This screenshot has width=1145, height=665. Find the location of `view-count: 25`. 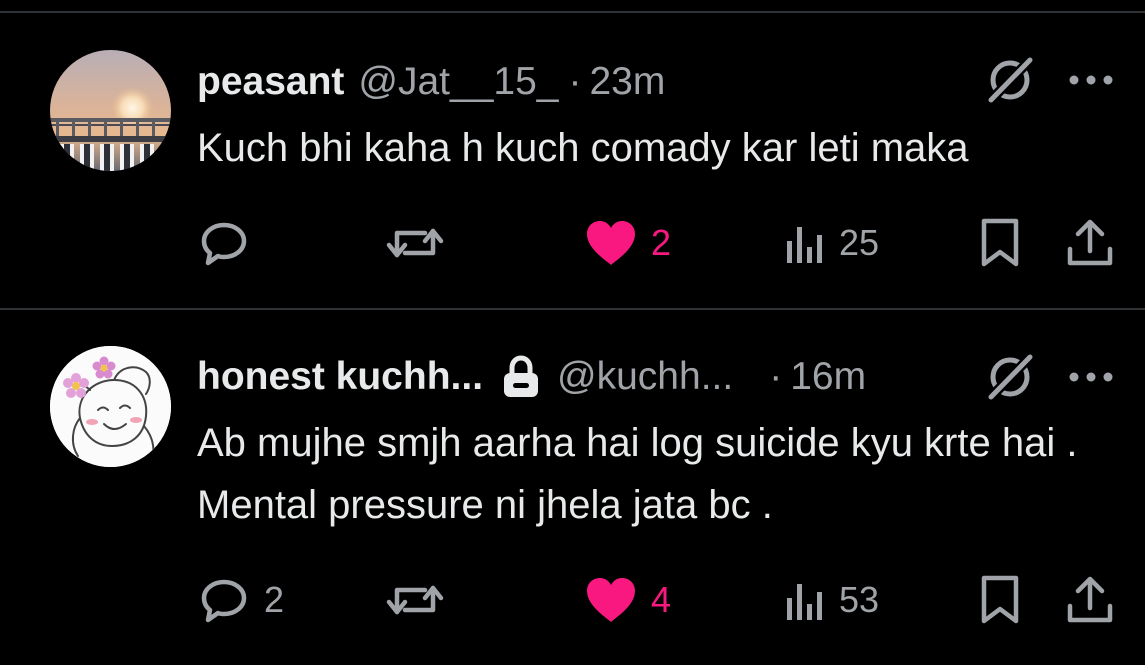

view-count: 25 is located at coordinates (859, 242).